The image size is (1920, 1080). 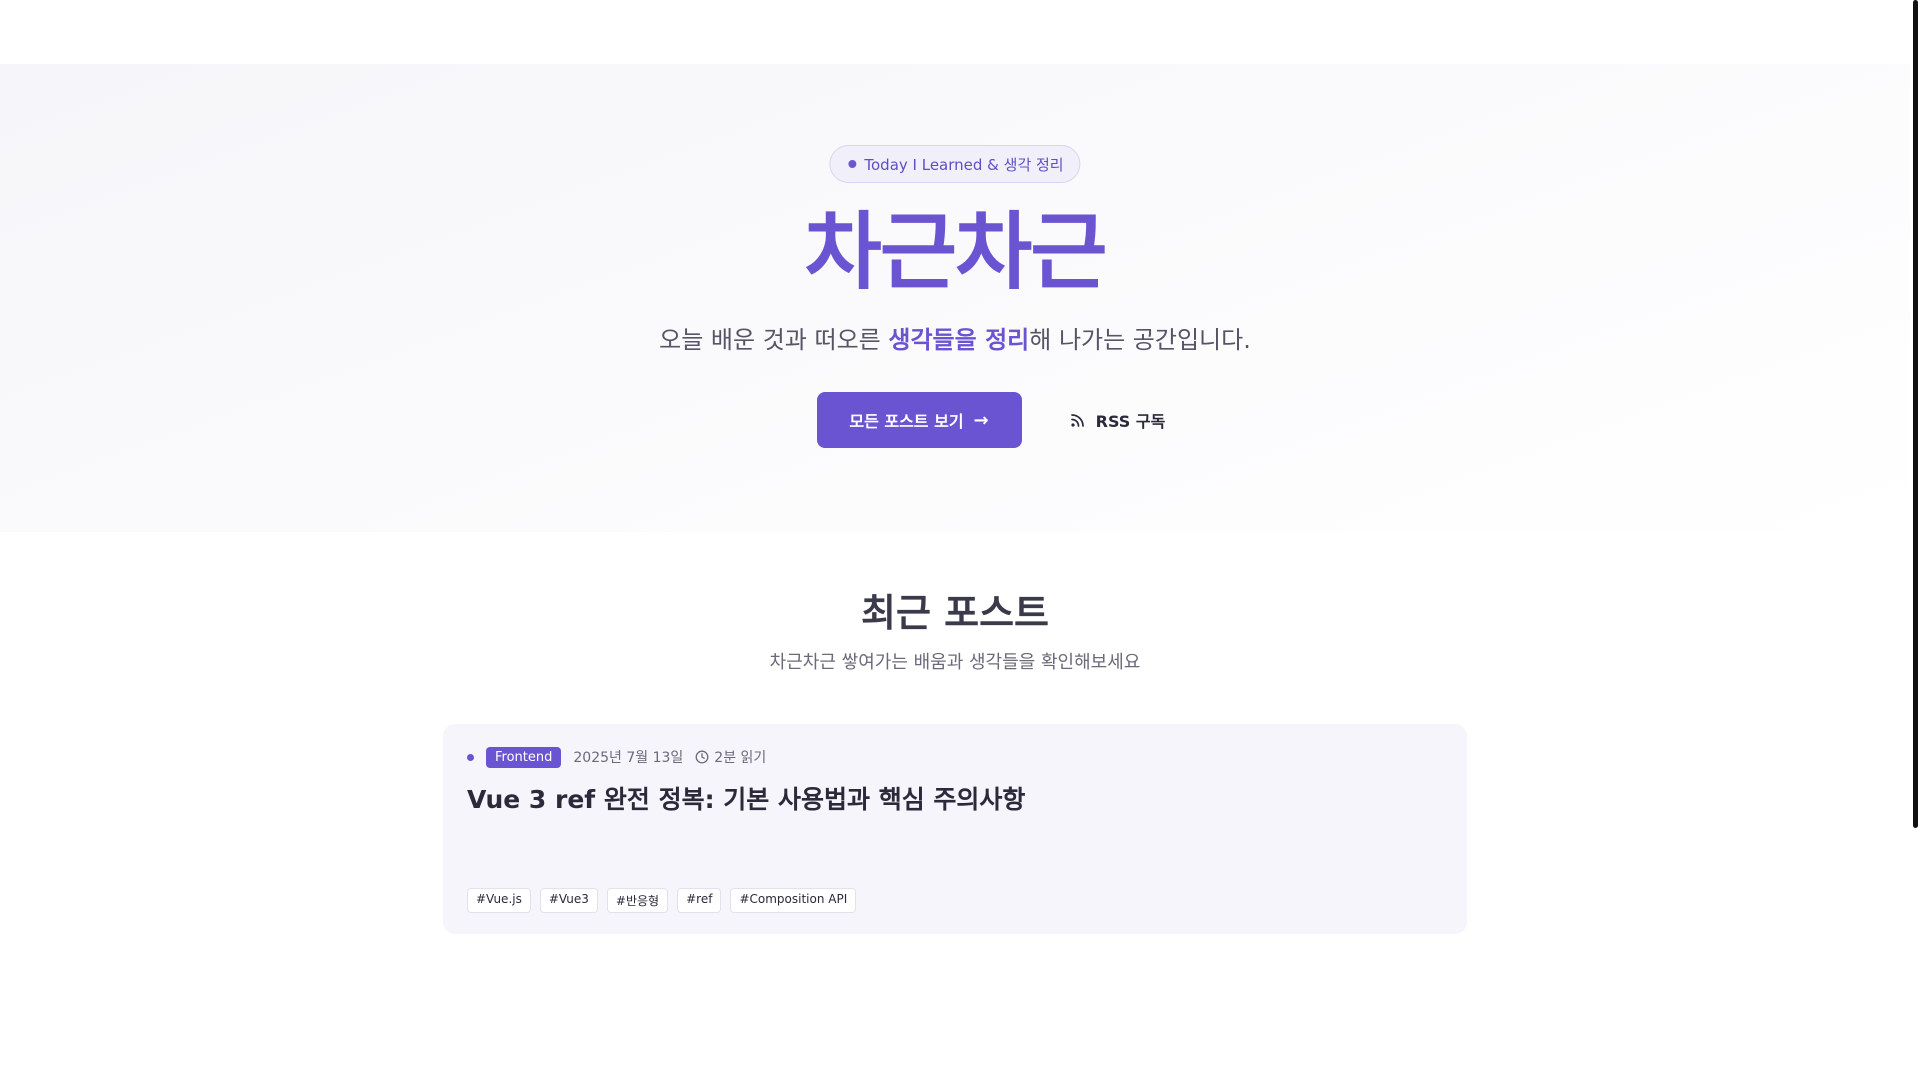 I want to click on rss-subscribe-label: RSS 구독, so click(x=1130, y=421).